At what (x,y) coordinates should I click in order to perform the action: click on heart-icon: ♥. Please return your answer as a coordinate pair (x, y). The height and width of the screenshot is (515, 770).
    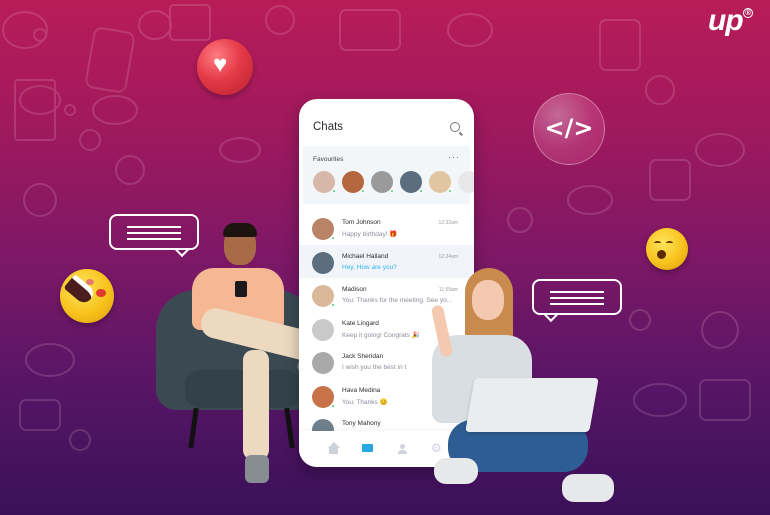
    Looking at the image, I should click on (220, 64).